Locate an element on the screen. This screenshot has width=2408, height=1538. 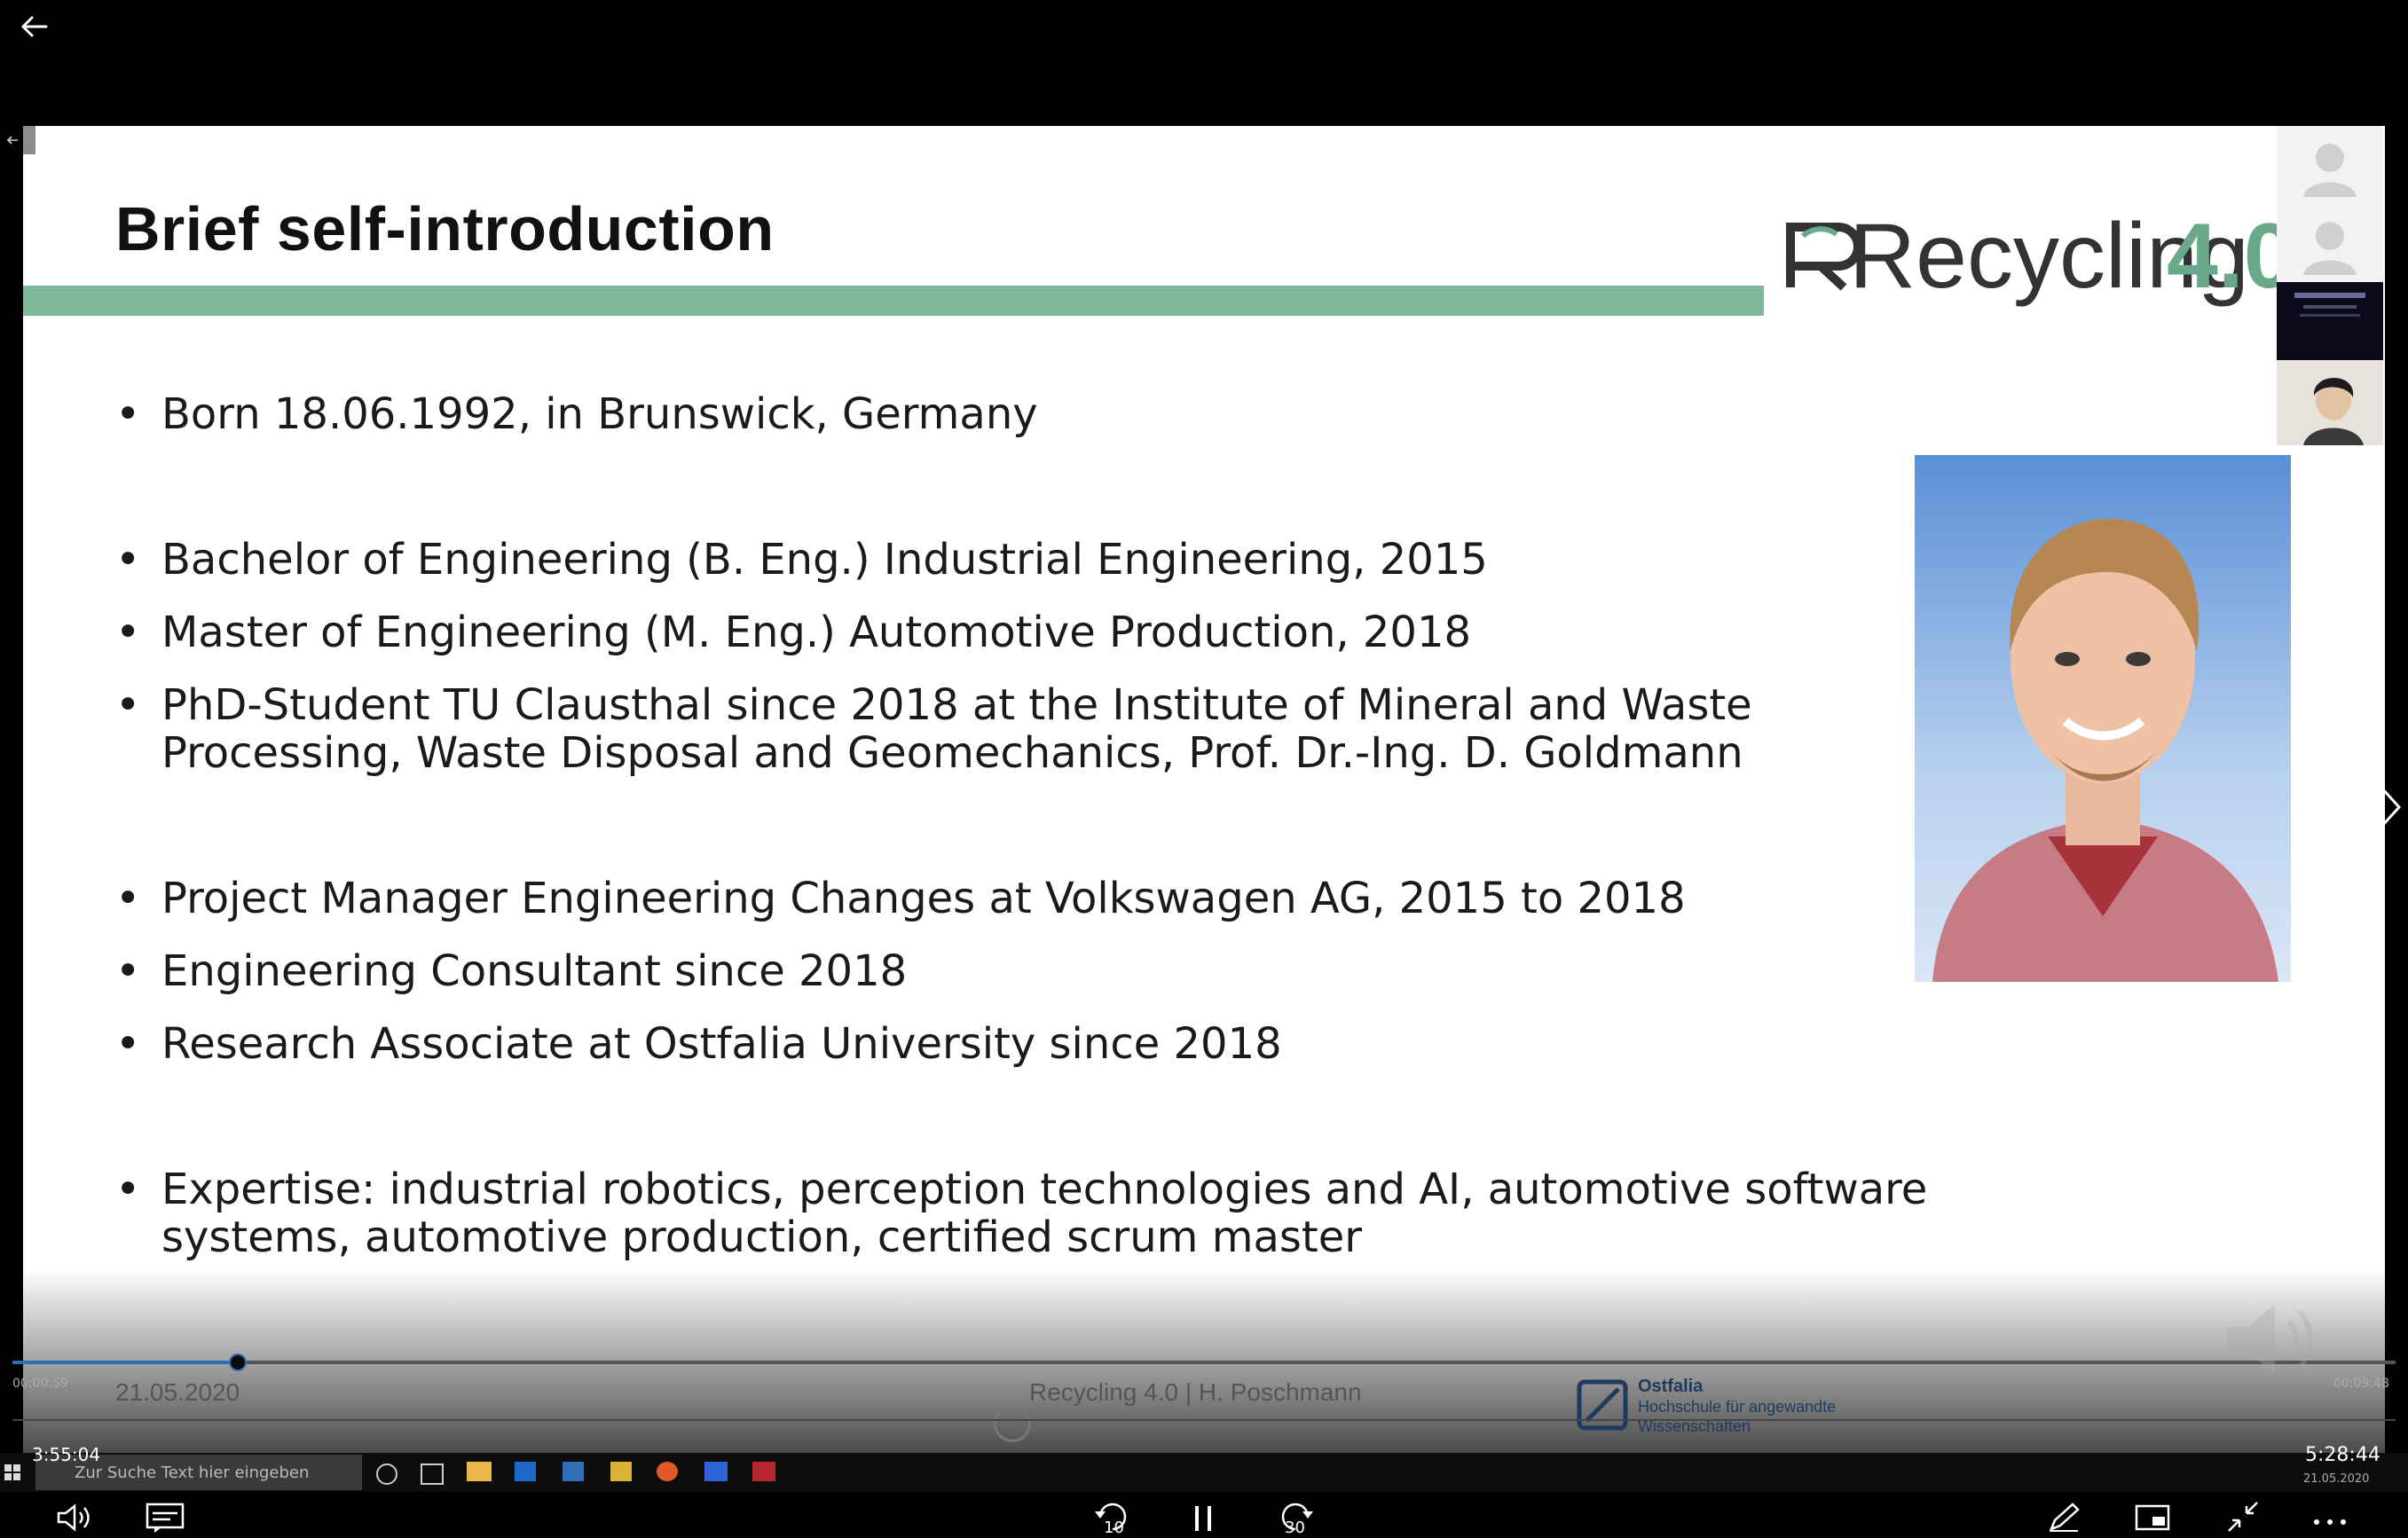
overlay-clock-right: 5:28:44 is located at coordinates (2342, 1455).